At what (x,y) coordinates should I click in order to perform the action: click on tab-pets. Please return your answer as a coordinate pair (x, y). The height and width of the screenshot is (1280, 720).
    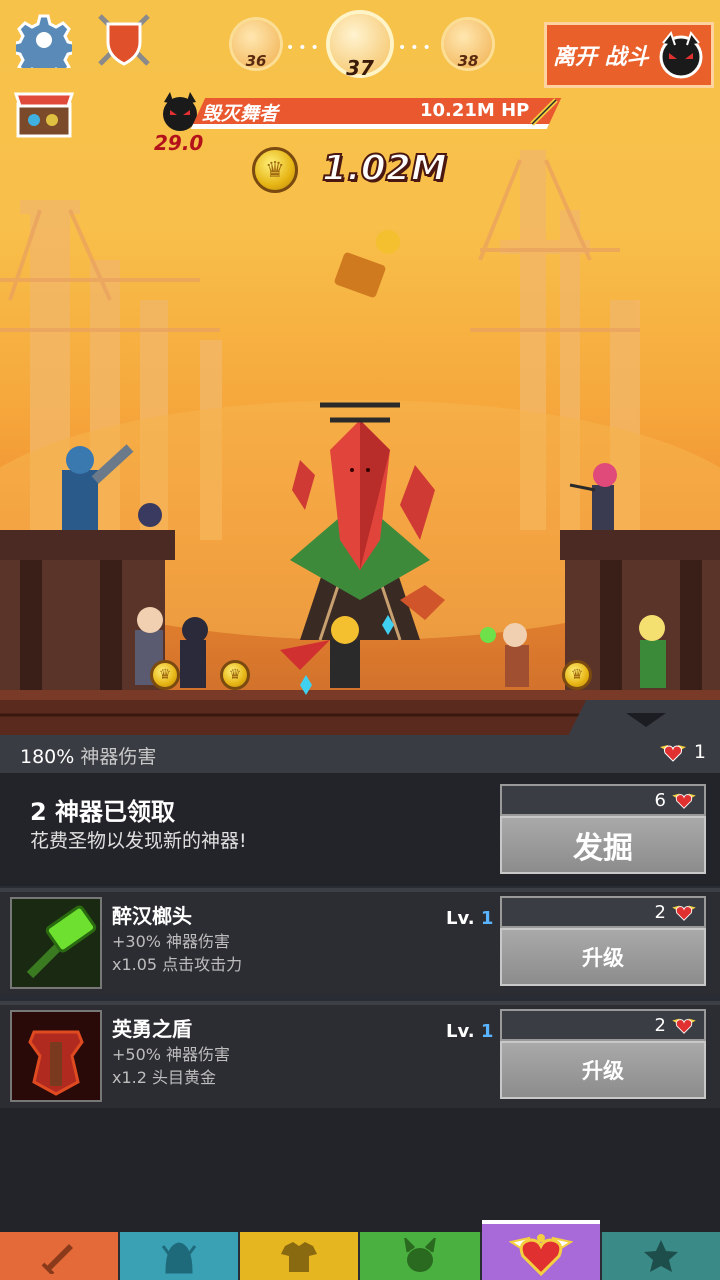
    Looking at the image, I should click on (420, 1256).